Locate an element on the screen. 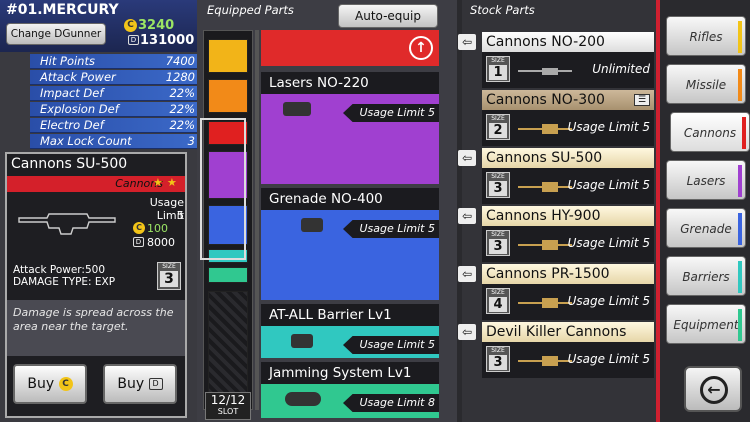 This screenshot has height=422, width=750. tab-lasers: Lasers is located at coordinates (706, 180).